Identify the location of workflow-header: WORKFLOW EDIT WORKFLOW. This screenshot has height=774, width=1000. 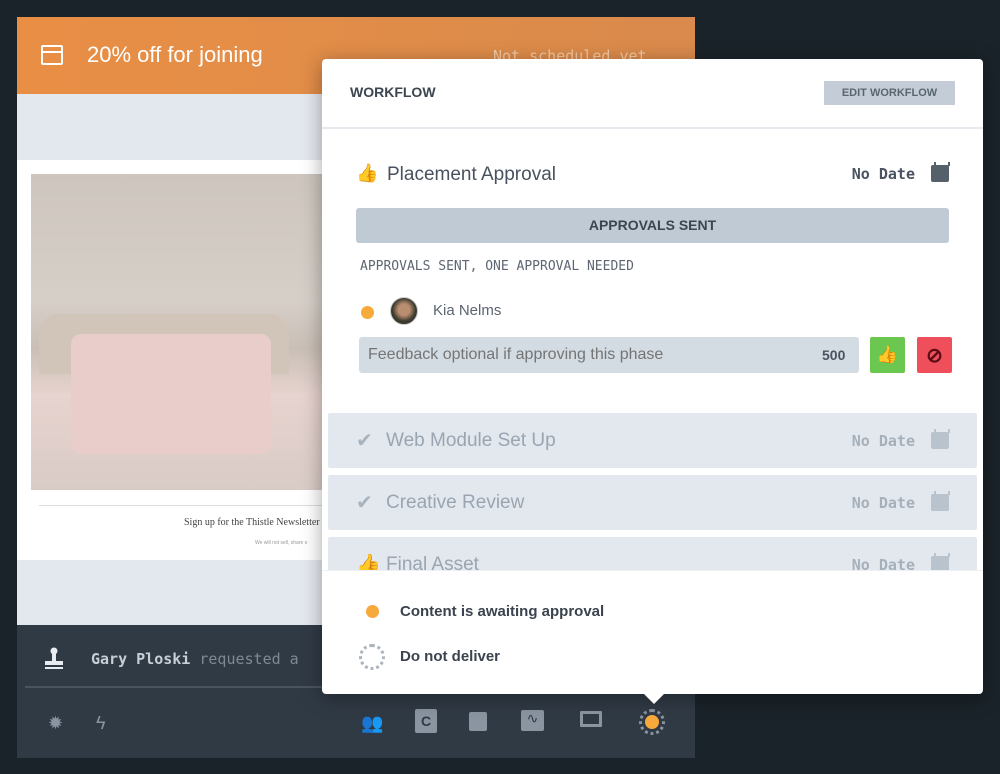
(652, 94).